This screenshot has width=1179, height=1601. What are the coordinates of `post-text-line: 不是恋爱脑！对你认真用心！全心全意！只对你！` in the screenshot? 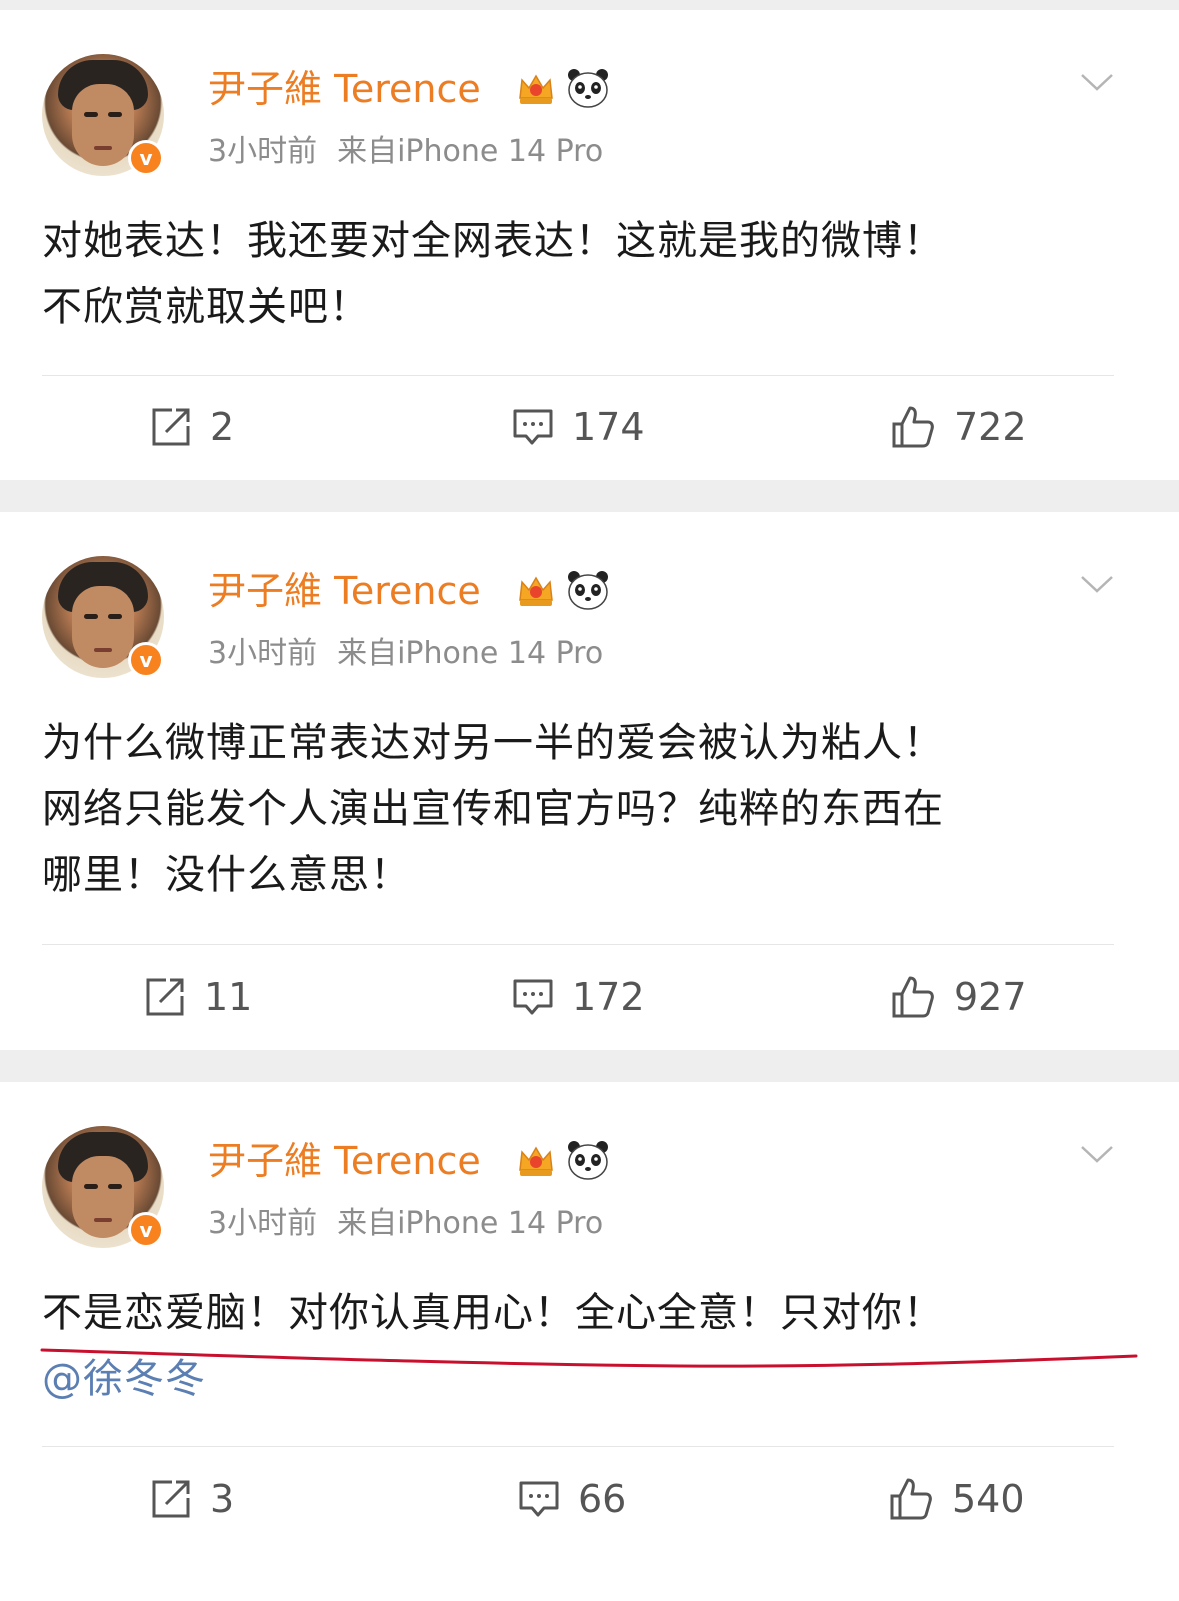 It's located at (493, 1313).